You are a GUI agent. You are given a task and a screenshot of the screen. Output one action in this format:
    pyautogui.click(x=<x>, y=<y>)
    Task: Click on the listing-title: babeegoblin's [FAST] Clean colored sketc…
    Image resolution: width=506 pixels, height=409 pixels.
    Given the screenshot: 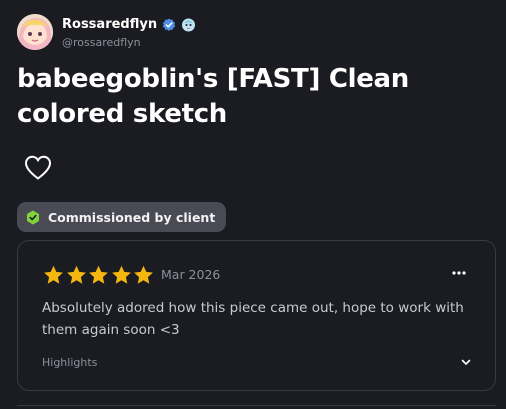 What is the action you would take?
    pyautogui.click(x=213, y=96)
    